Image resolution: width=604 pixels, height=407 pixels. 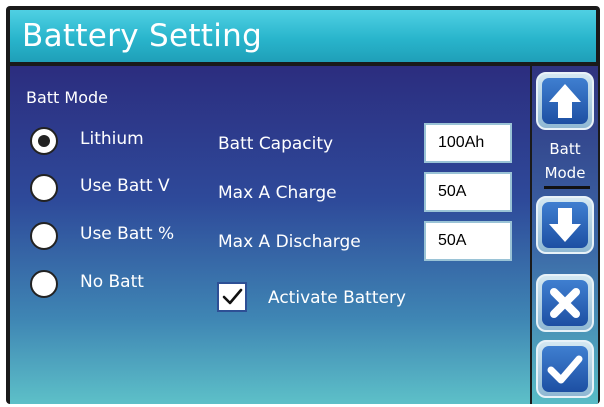 I want to click on batt-capacity-label: Batt Capacity, so click(x=276, y=144).